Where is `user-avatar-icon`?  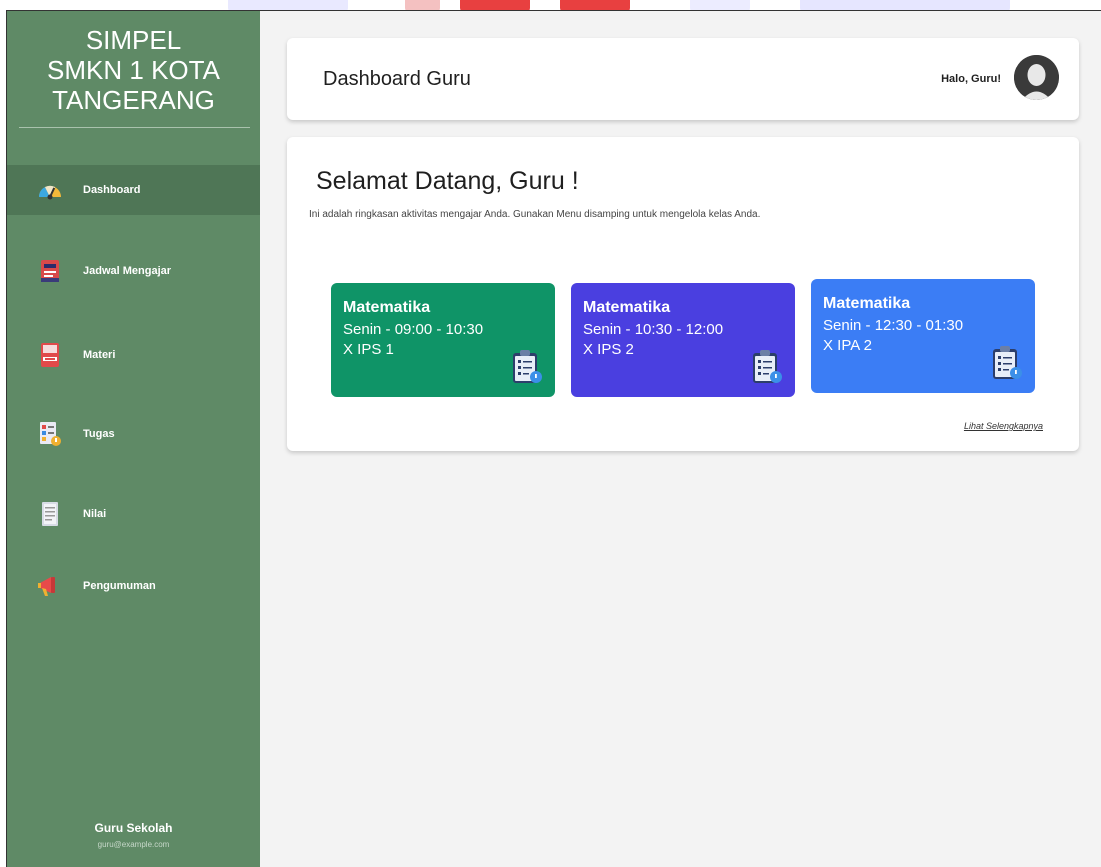 user-avatar-icon is located at coordinates (1036, 77).